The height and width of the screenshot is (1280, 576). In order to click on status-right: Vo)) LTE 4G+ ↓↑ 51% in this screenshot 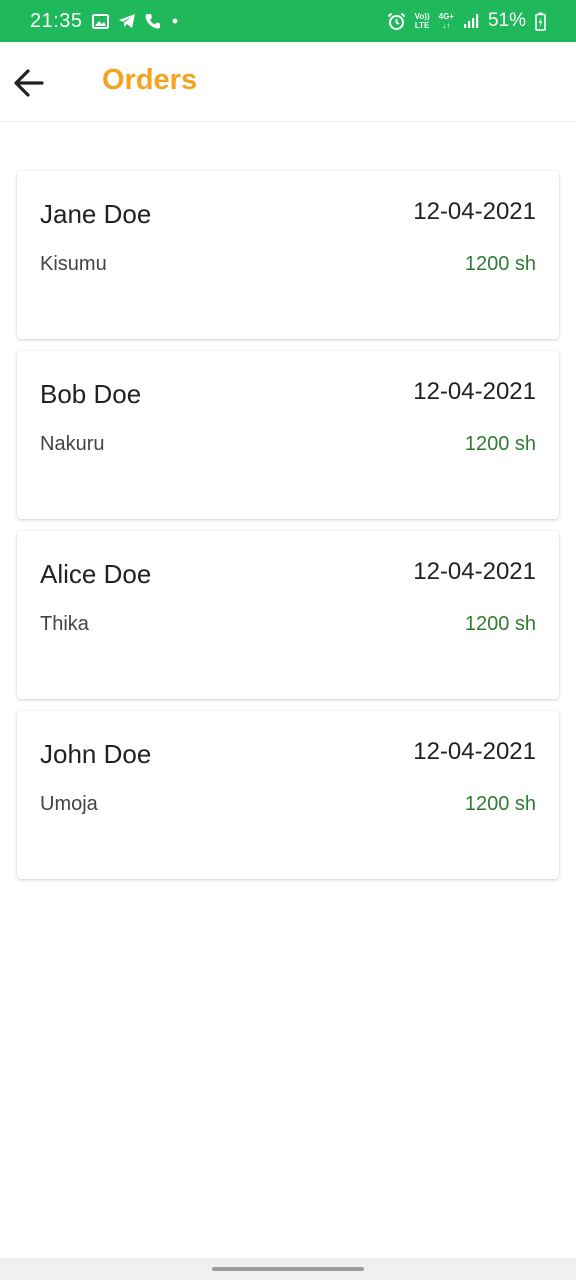, I will do `click(466, 21)`.